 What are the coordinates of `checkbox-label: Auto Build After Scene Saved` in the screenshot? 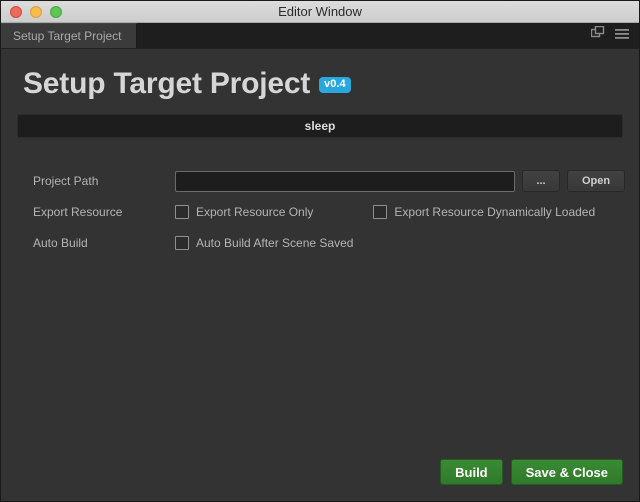 It's located at (275, 243).